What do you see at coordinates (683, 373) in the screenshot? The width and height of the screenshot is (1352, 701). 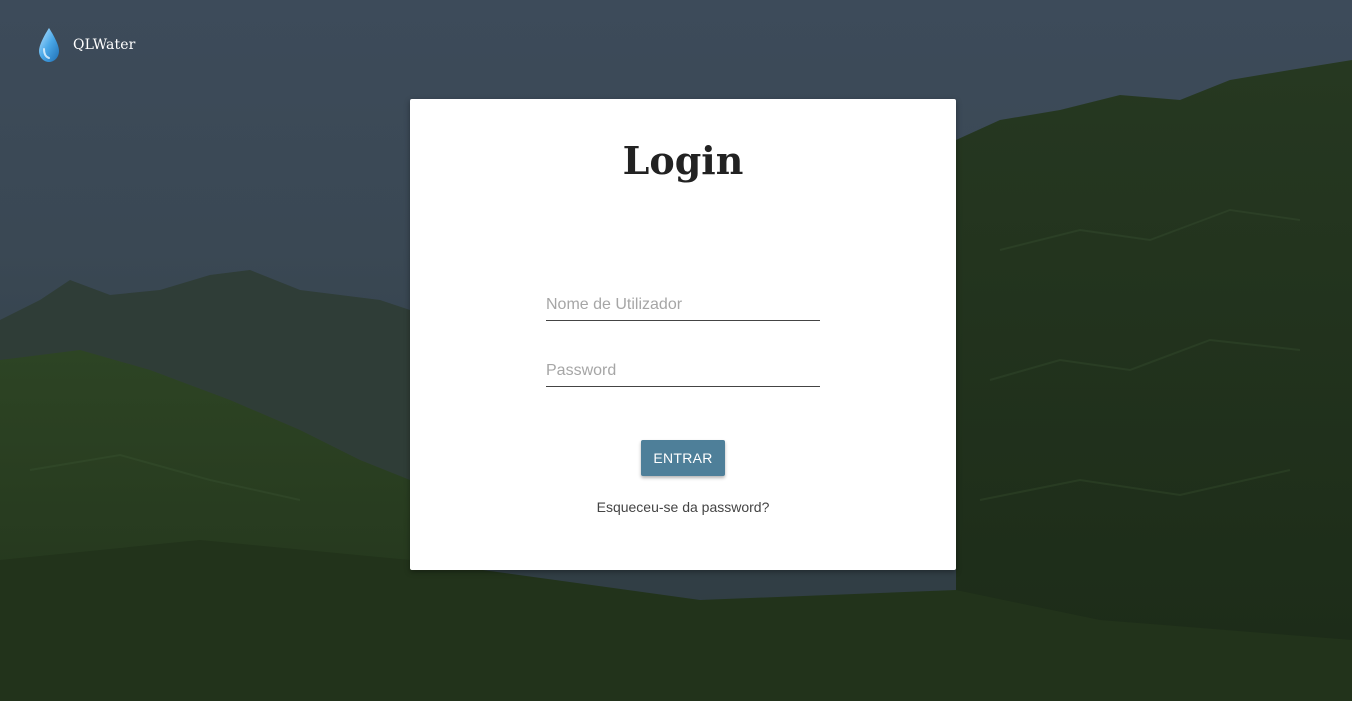 I see `password-input` at bounding box center [683, 373].